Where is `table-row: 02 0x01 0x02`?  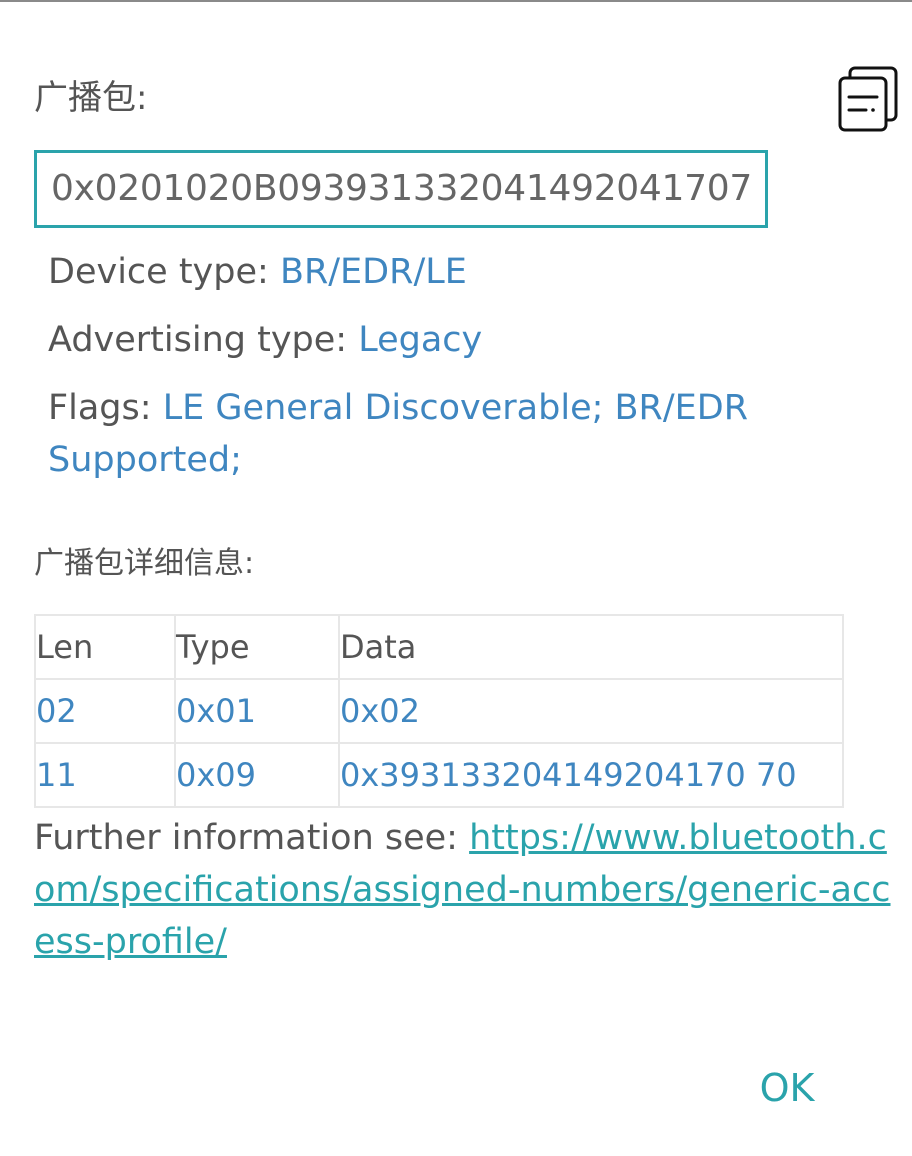
table-row: 02 0x01 0x02 is located at coordinates (439, 711).